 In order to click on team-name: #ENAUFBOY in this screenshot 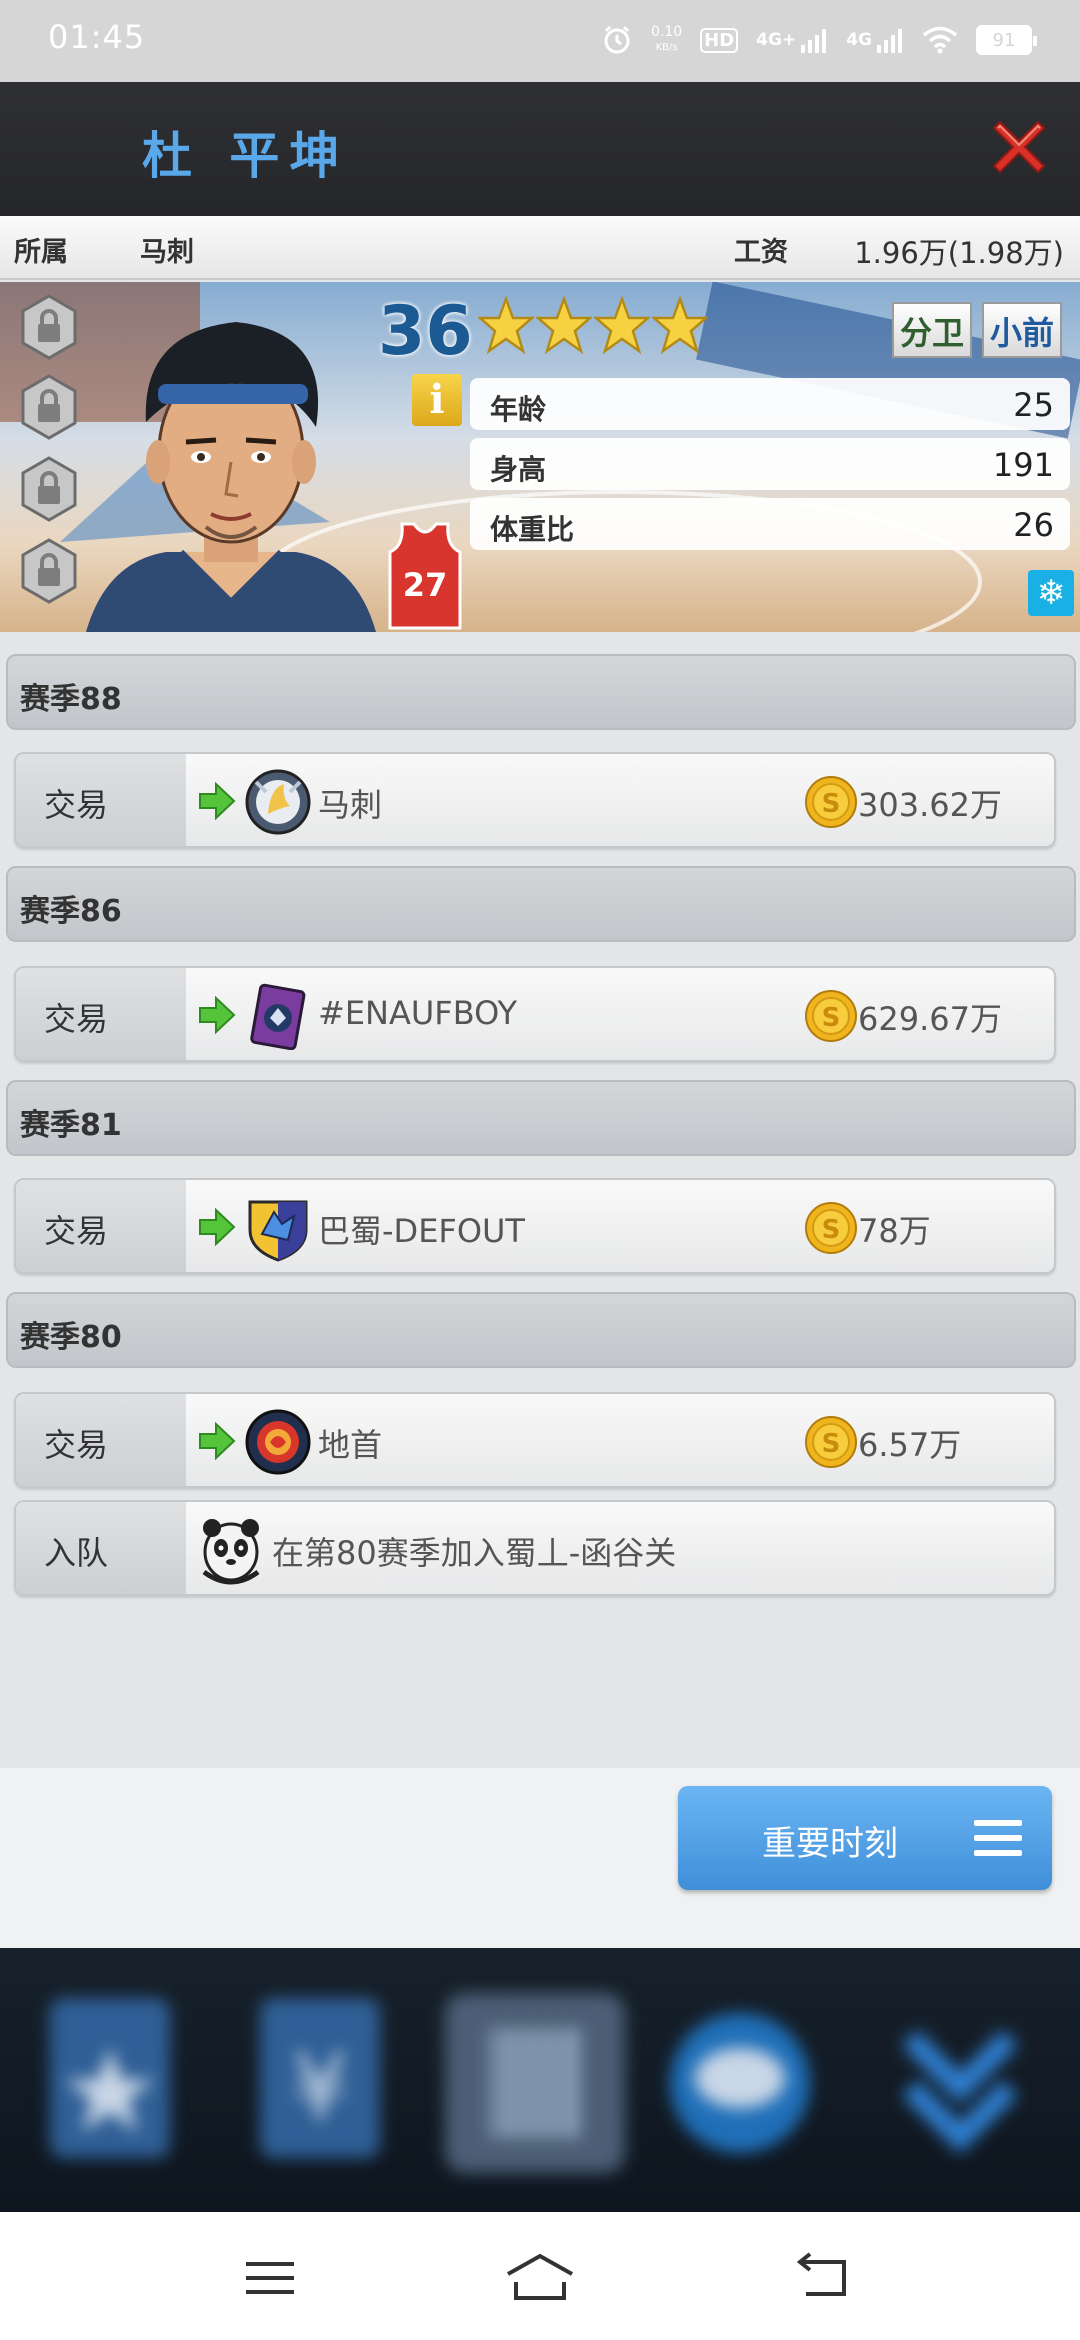, I will do `click(418, 1013)`.